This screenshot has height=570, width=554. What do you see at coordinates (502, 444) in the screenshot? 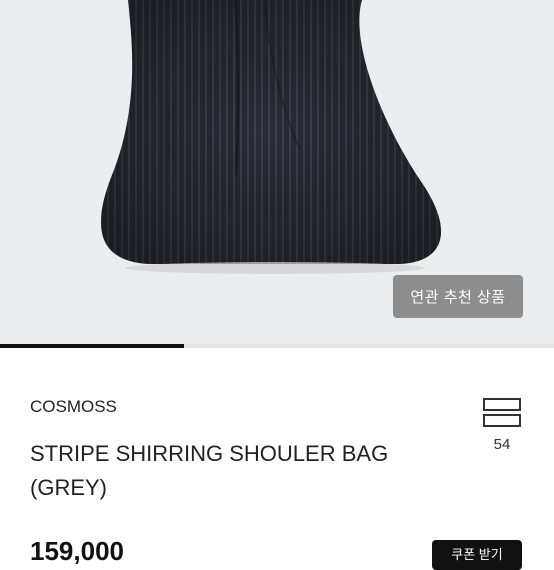
I see `wishlist-count: 54` at bounding box center [502, 444].